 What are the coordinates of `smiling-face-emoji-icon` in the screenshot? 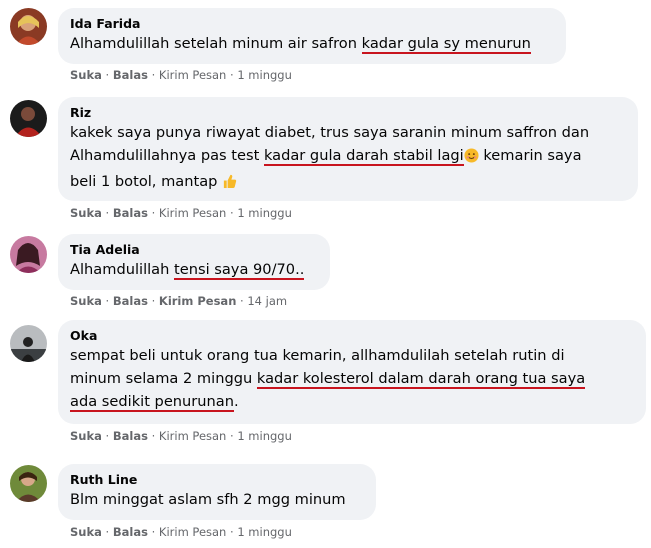 It's located at (471, 158).